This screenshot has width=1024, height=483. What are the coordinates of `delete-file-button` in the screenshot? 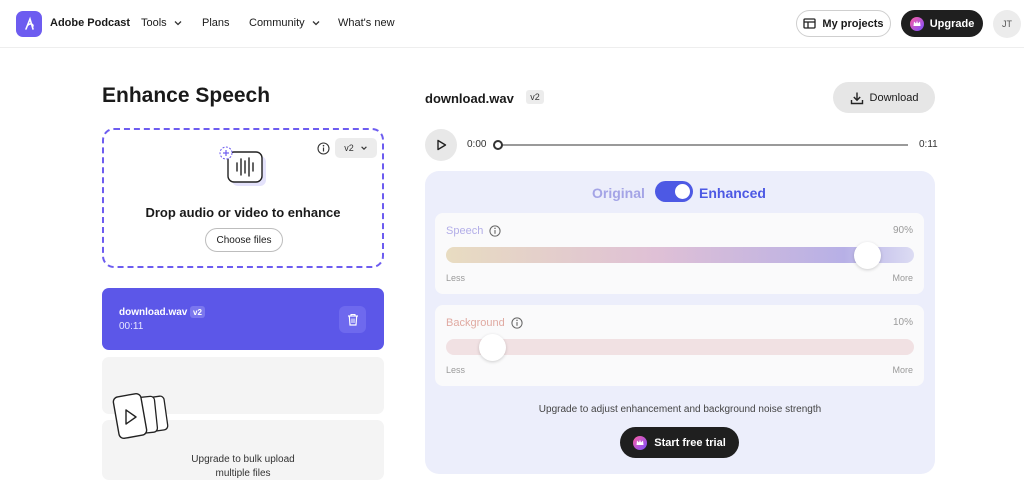 It's located at (352, 319).